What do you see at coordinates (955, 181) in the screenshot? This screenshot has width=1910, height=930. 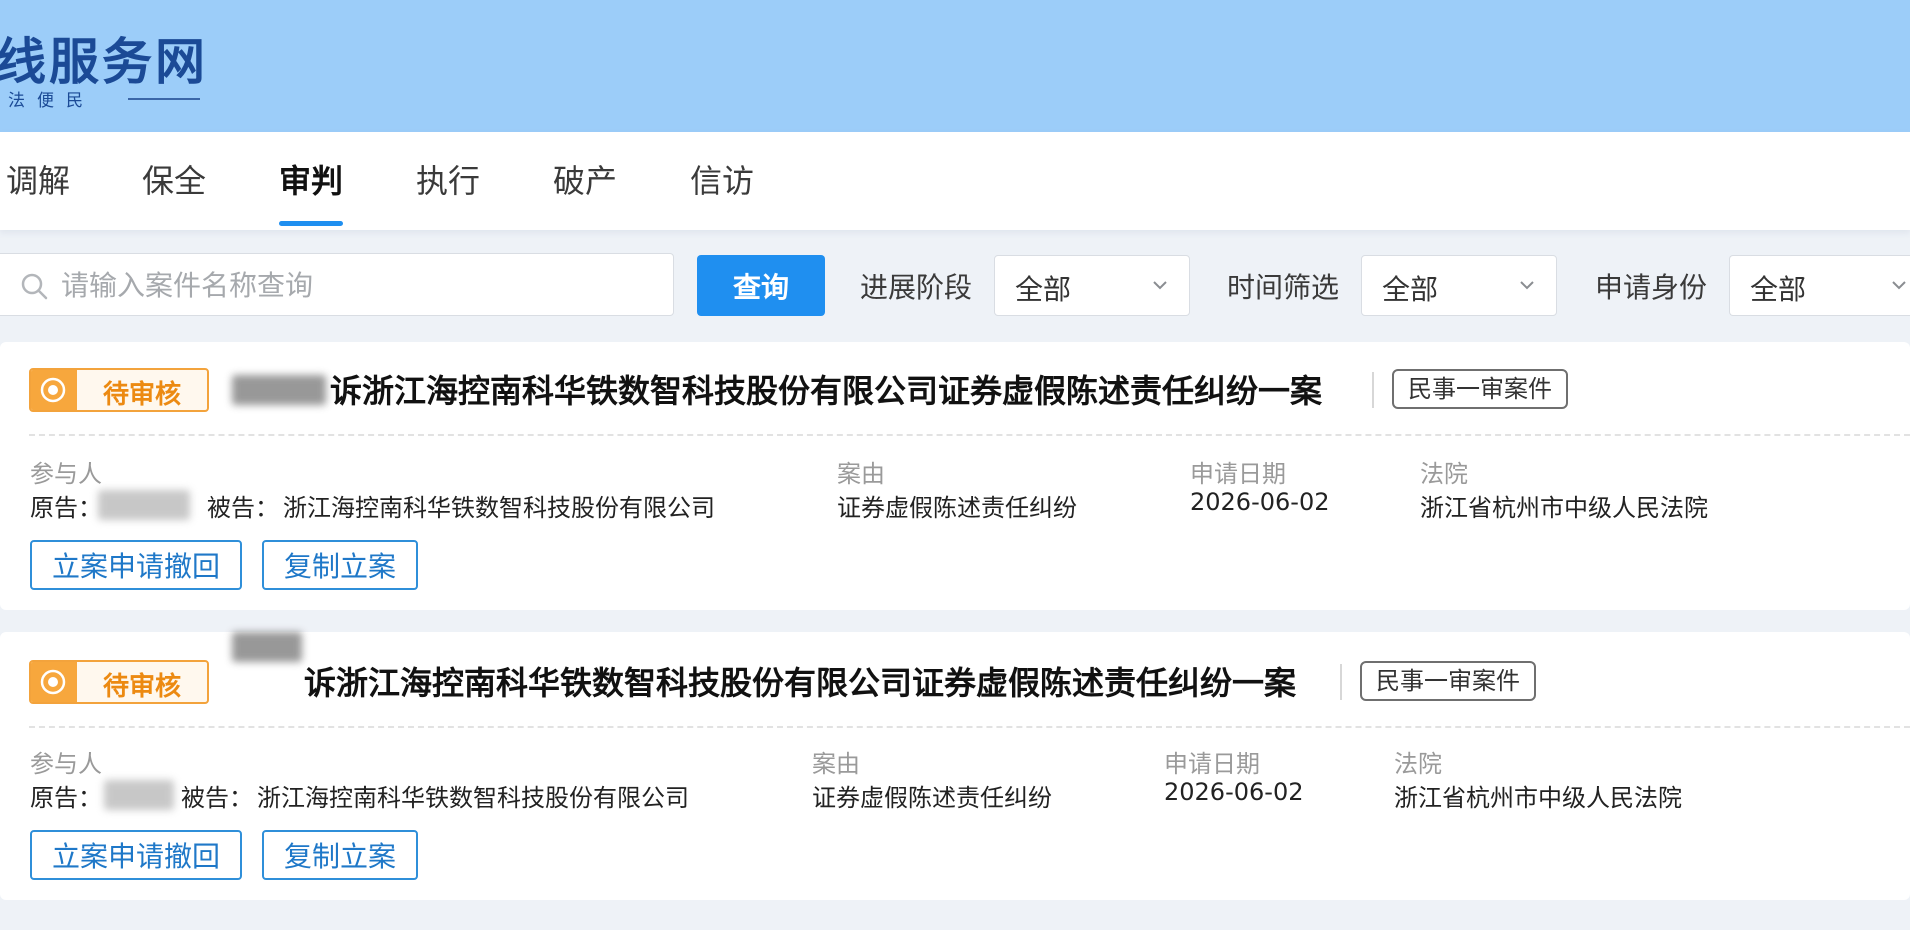 I see `main-nav: 调解 保全 审判 执行 破产 信访` at bounding box center [955, 181].